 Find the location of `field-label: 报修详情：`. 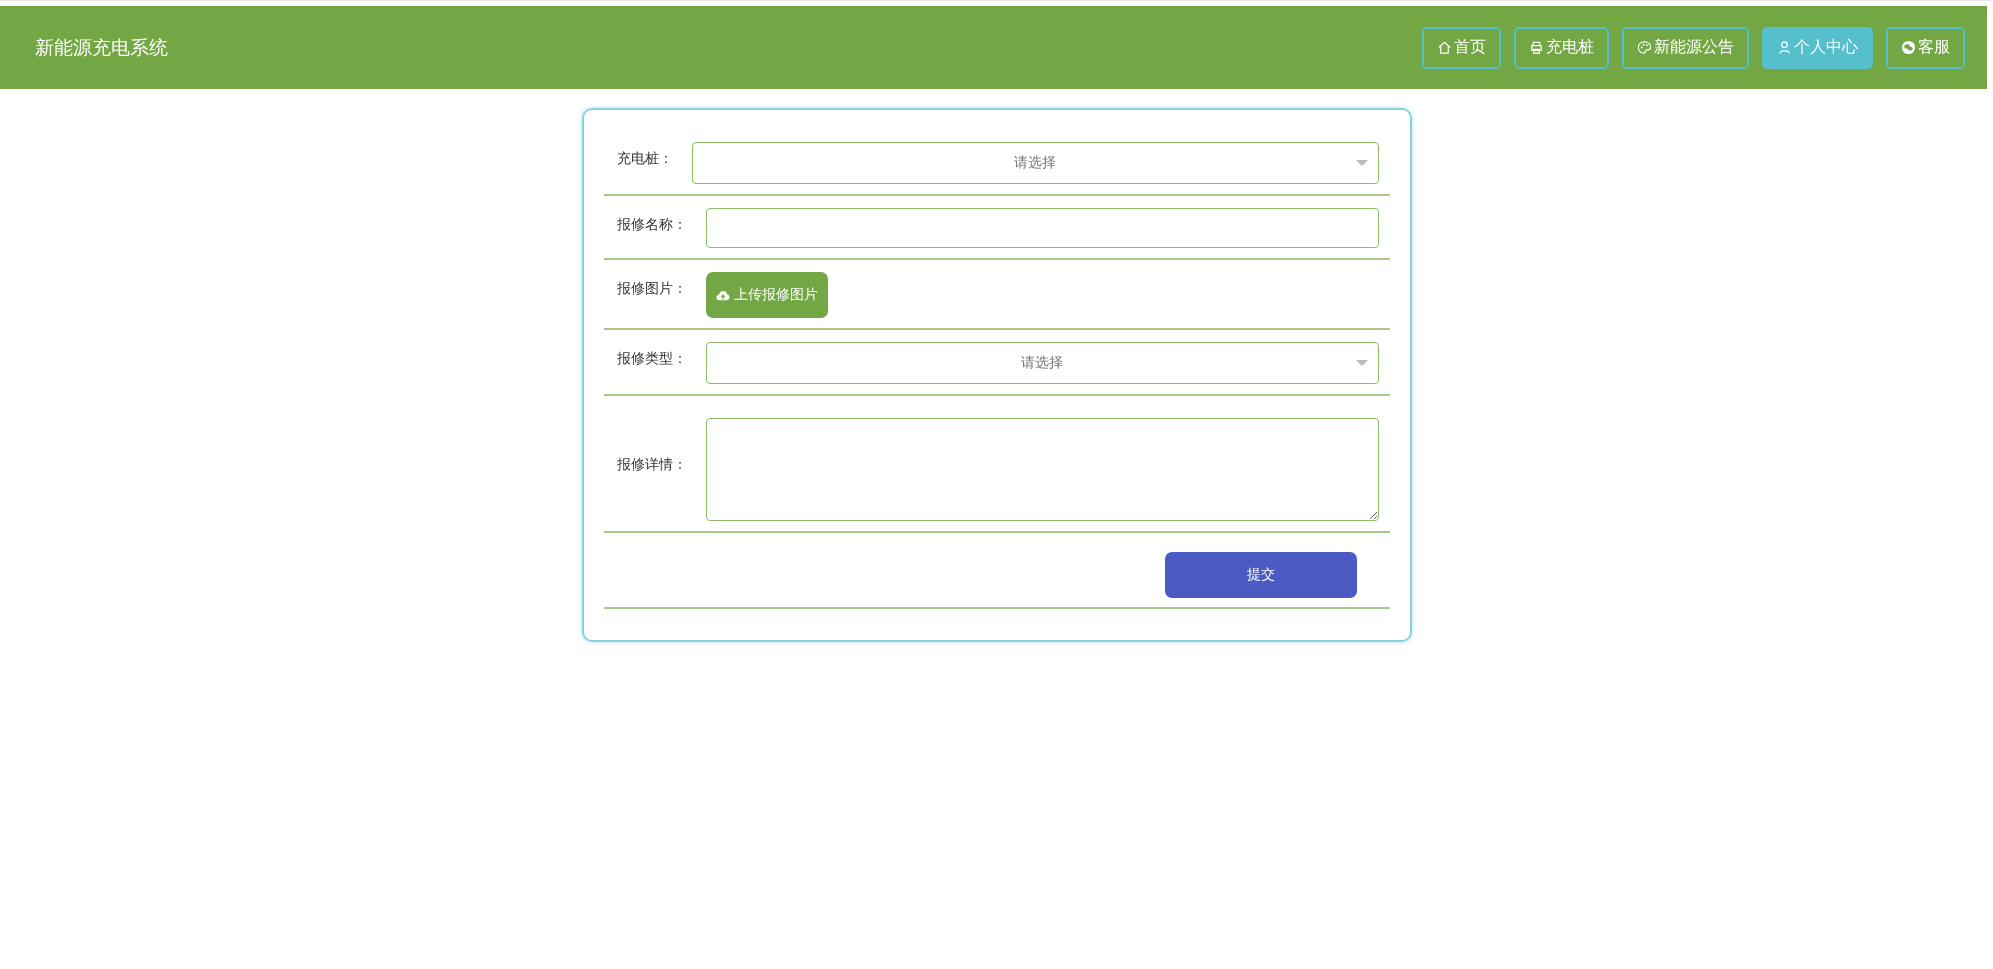

field-label: 报修详情： is located at coordinates (651, 464).